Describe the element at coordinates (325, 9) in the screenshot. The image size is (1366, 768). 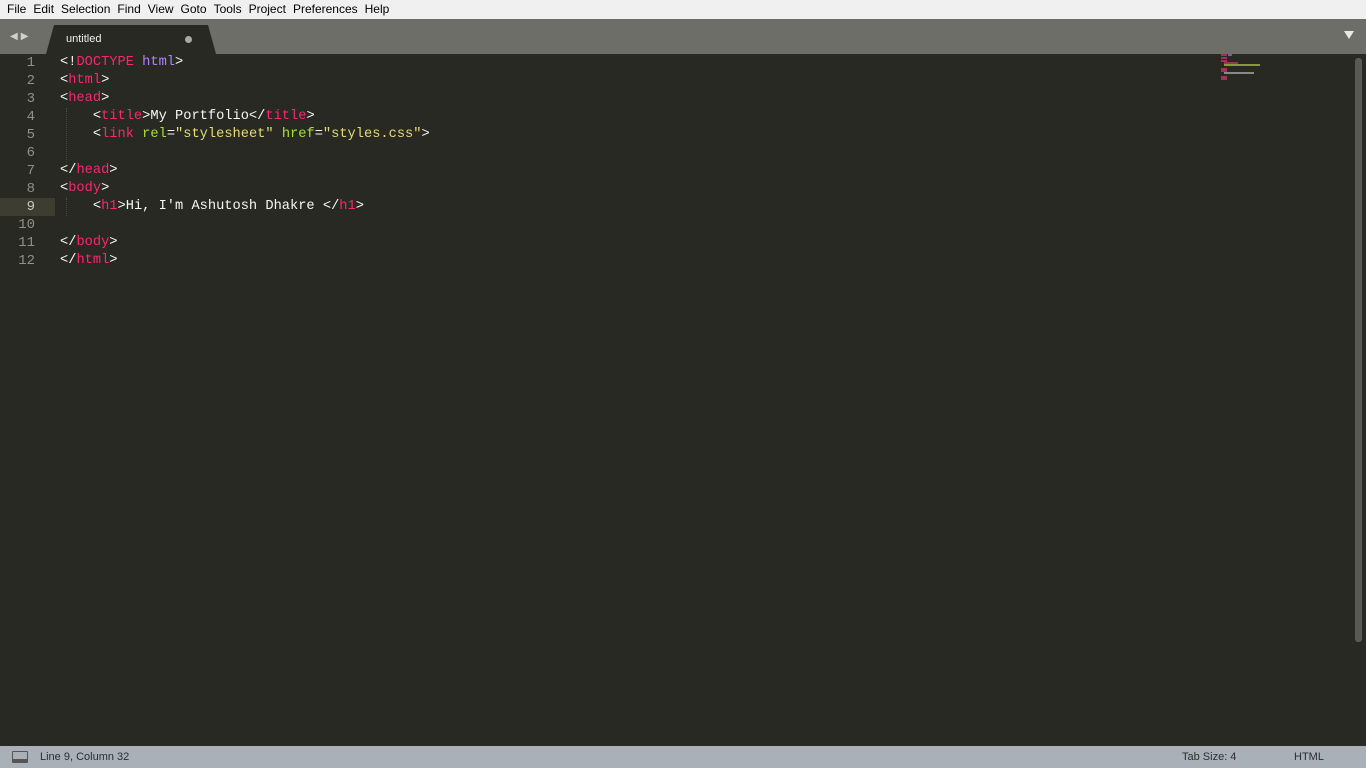
I see `menu-preferences: Preferences` at that location.